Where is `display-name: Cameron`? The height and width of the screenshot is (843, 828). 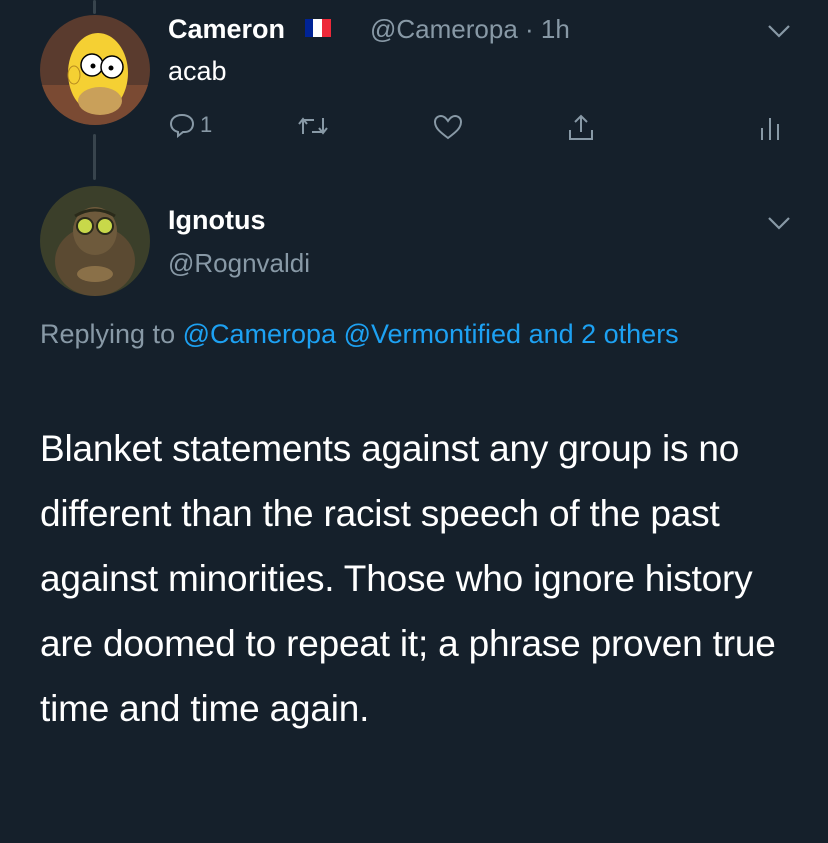
display-name: Cameron is located at coordinates (226, 29).